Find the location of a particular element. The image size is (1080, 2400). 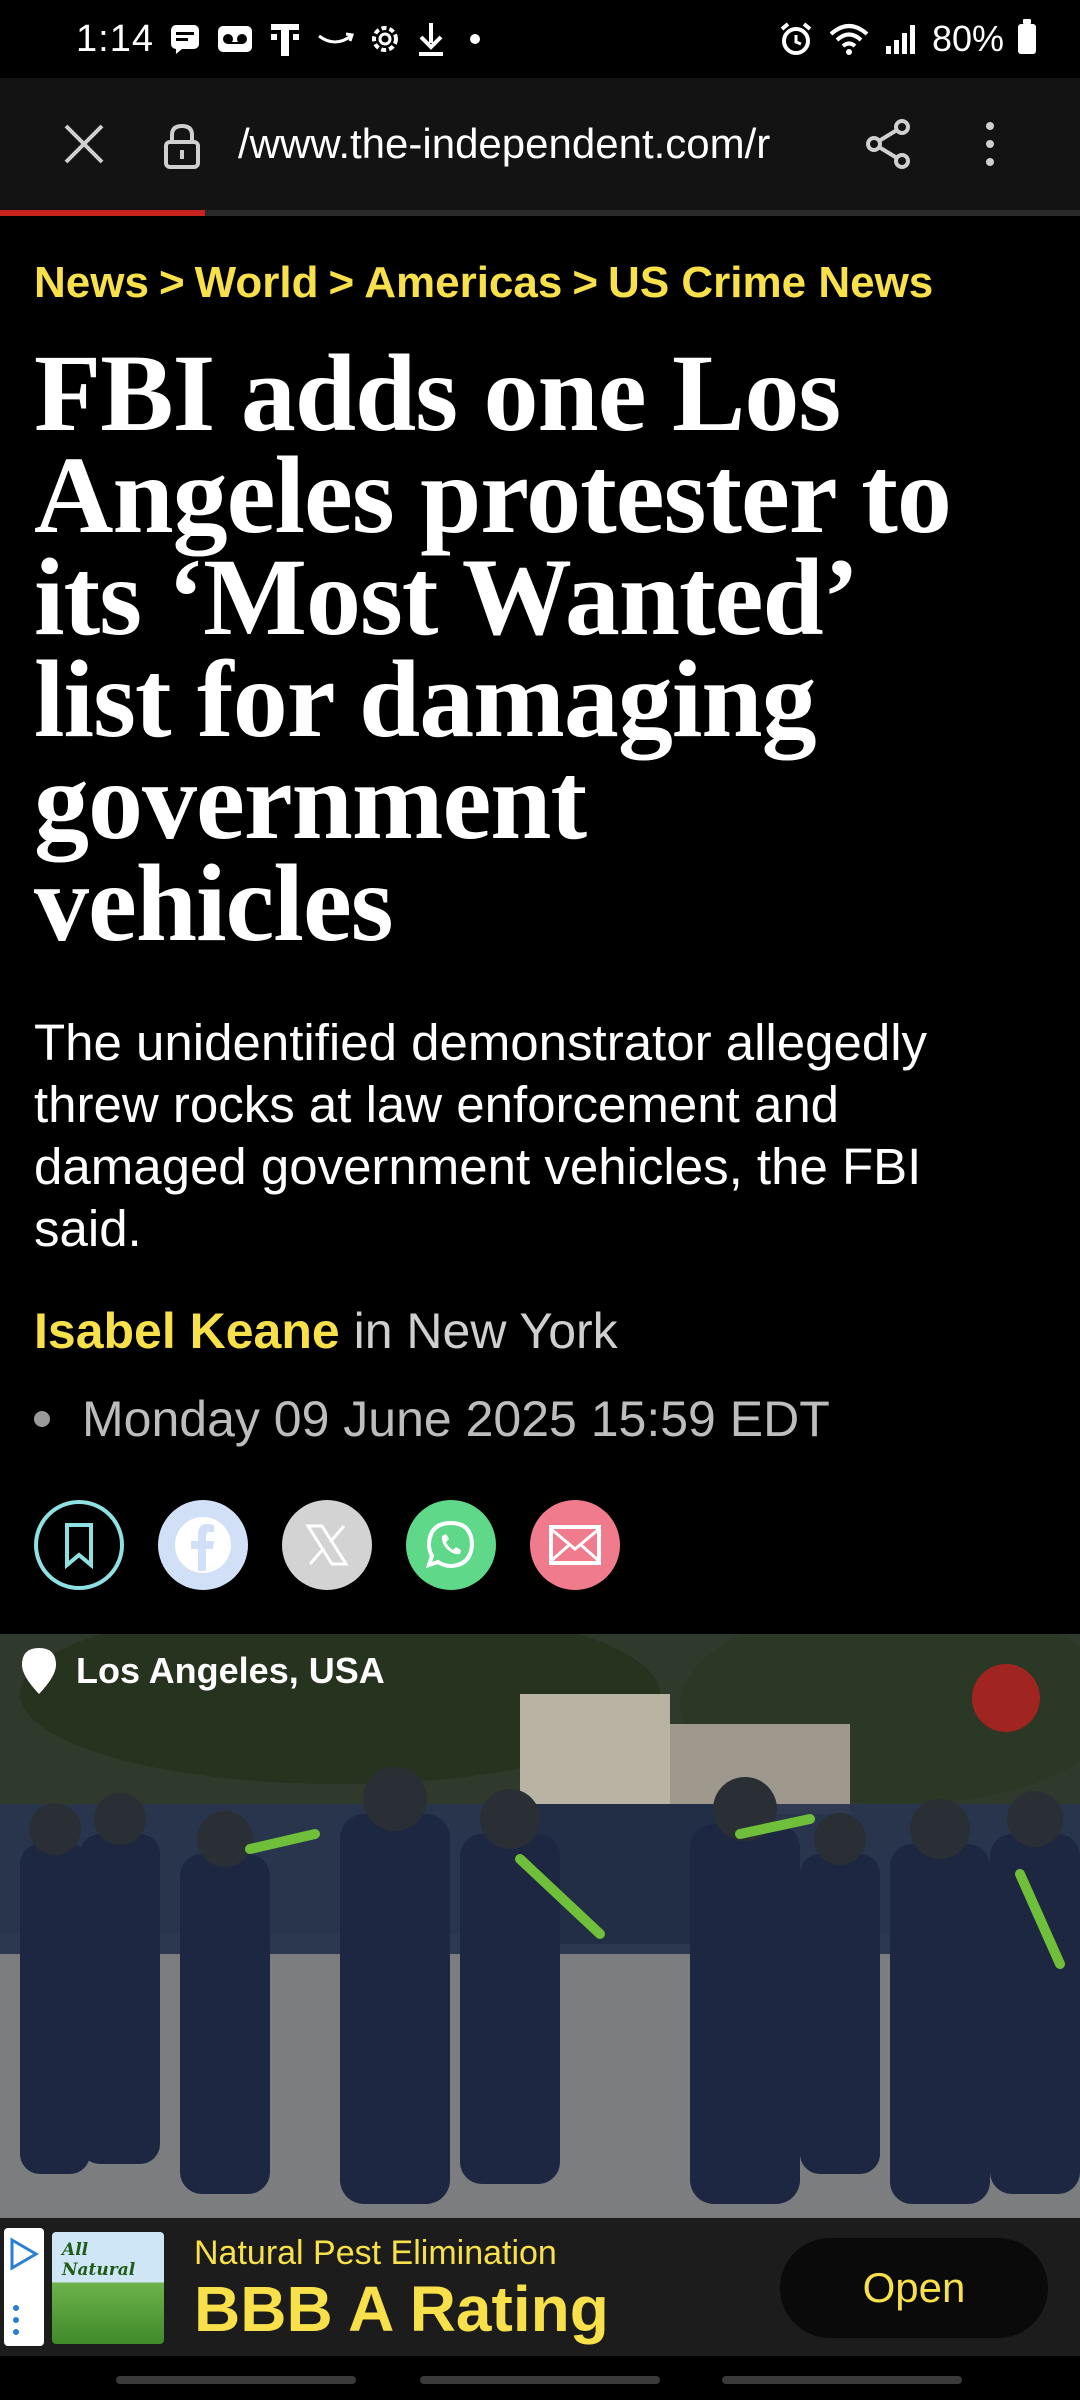

byline: Isabel Keane in New York is located at coordinates (326, 1331).